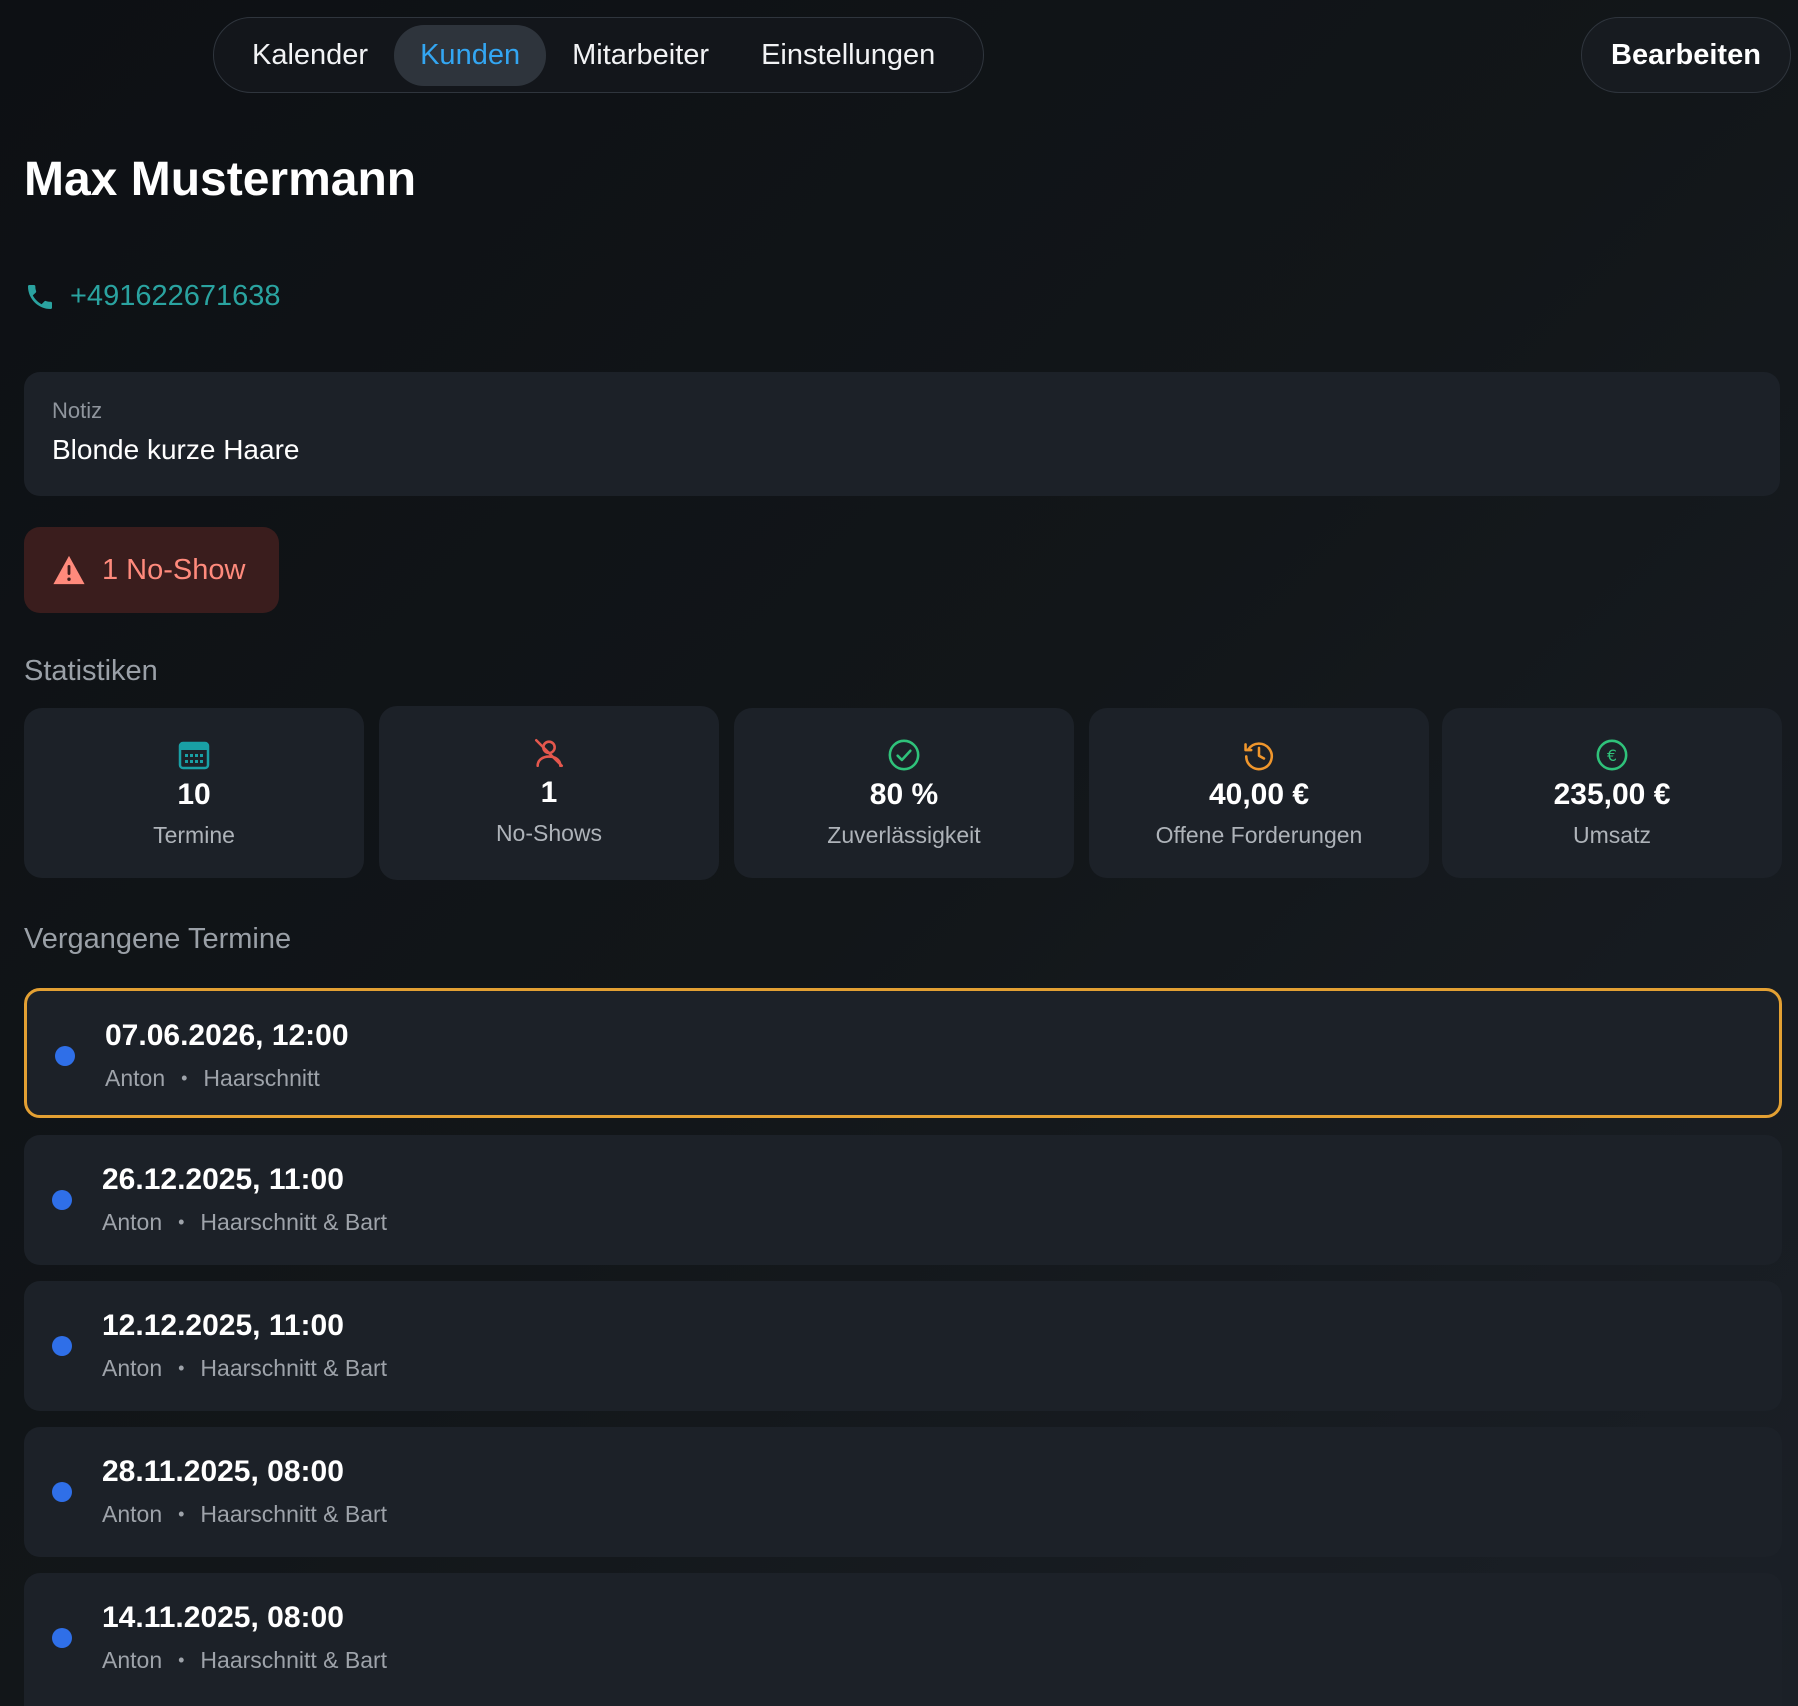 The image size is (1798, 1706). I want to click on stat-label: No-Shows, so click(549, 833).